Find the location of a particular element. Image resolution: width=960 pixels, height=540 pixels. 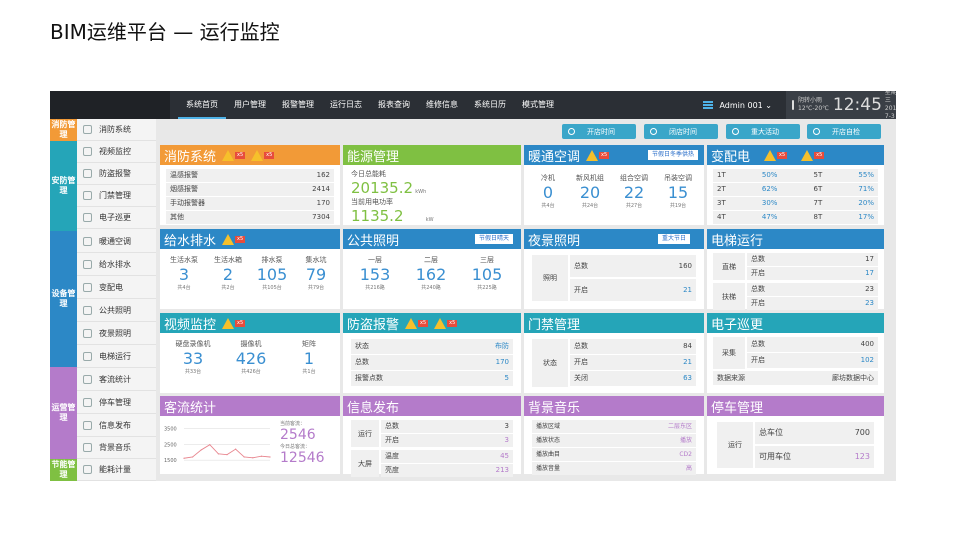

sidebar-item-night: 夜景照明 is located at coordinates (116, 334).